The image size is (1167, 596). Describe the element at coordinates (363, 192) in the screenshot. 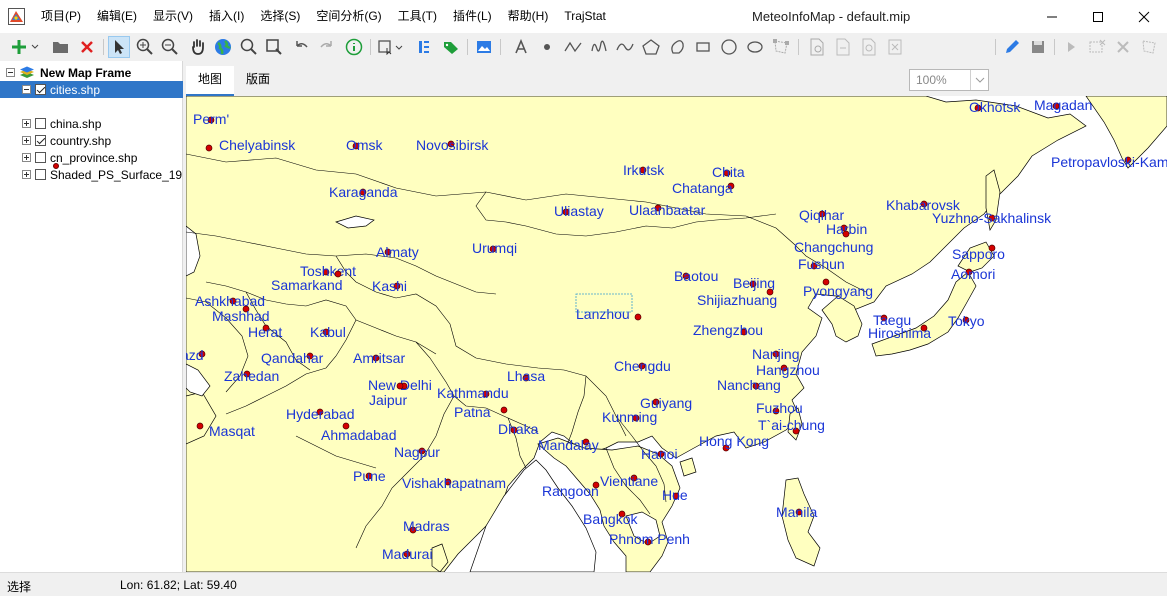

I see `city-feature: Karaganda` at that location.